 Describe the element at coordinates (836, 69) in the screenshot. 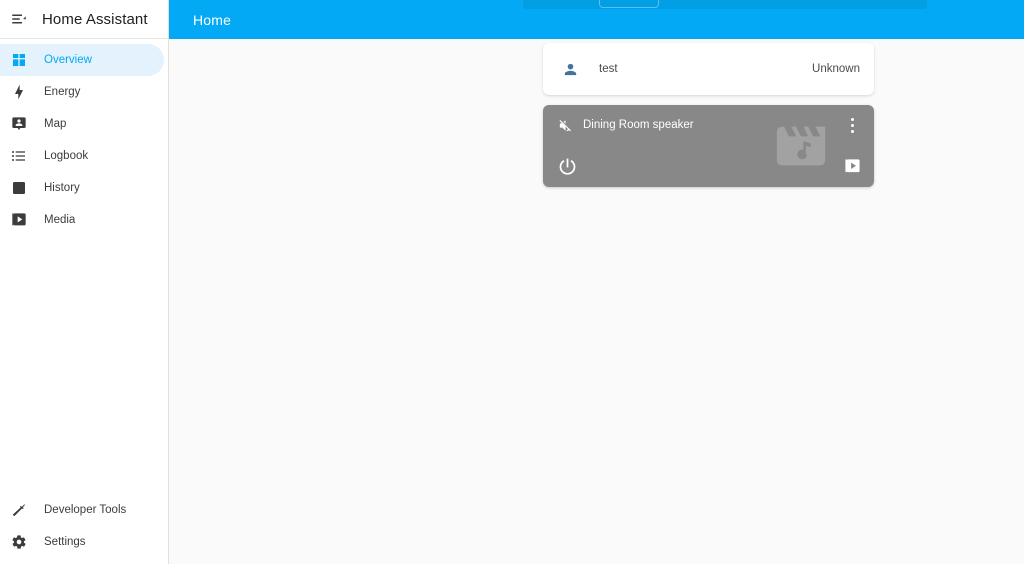

I see `entity-state: Unknown` at that location.